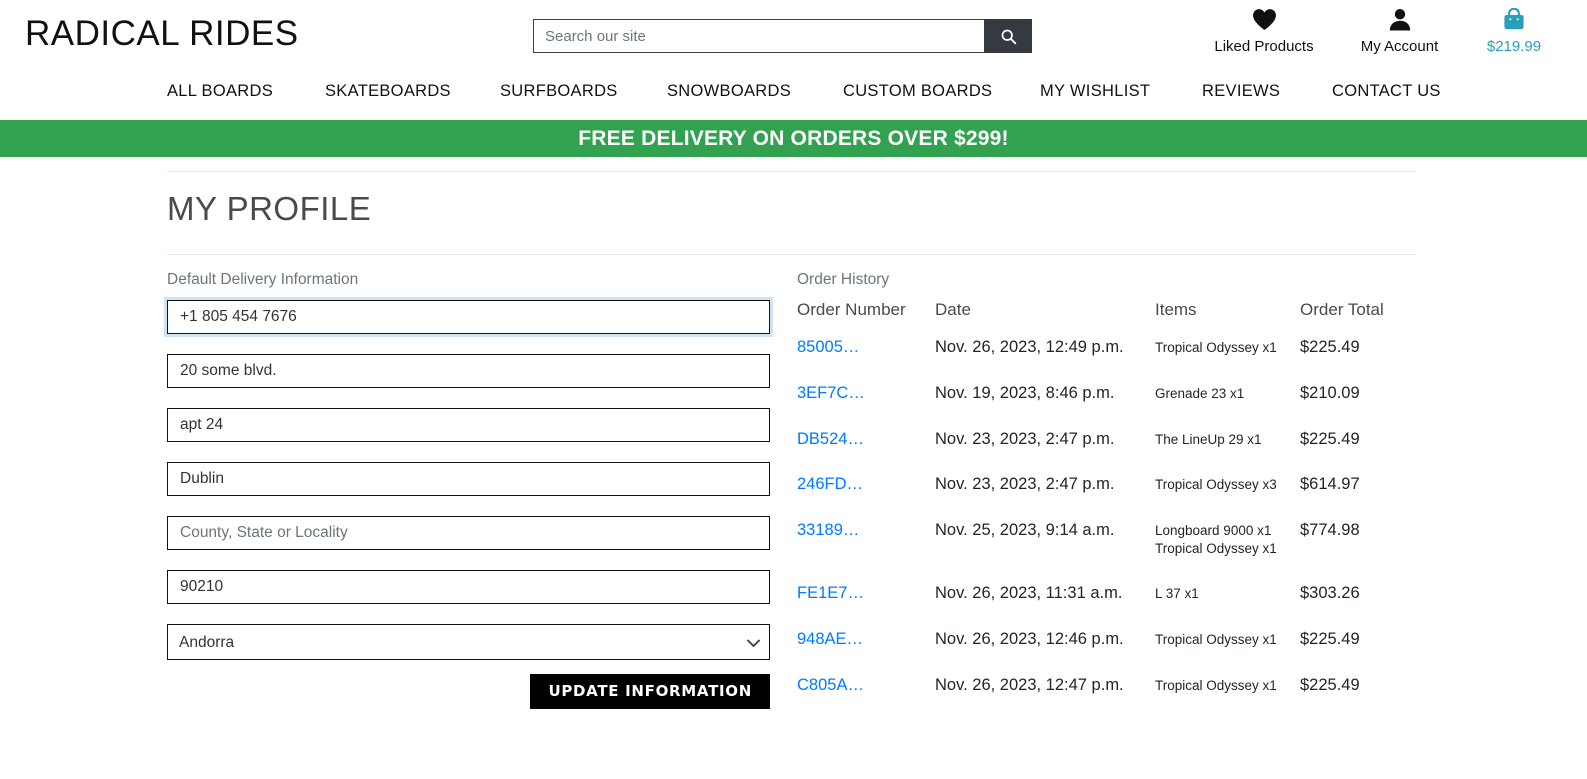  Describe the element at coordinates (1025, 530) in the screenshot. I see `order-date-cell: Nov. 25, 2023, 9:14 a.m.` at that location.